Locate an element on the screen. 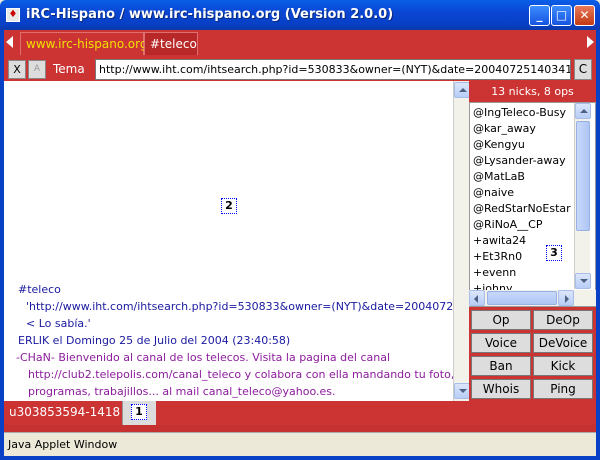 The height and width of the screenshot is (460, 600). region-badge-1: 1 is located at coordinates (139, 412).